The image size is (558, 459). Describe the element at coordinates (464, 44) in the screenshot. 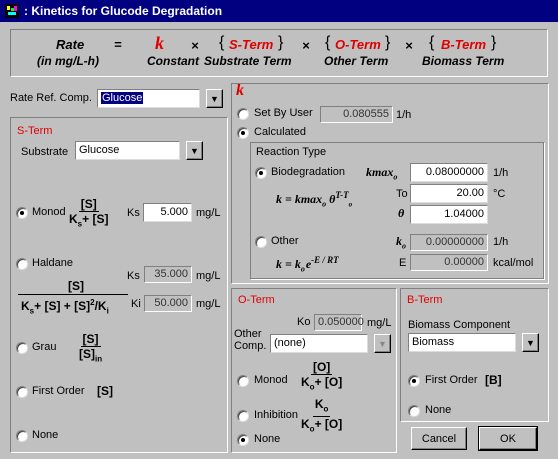

I see `b-term-symbol: B-Term` at that location.